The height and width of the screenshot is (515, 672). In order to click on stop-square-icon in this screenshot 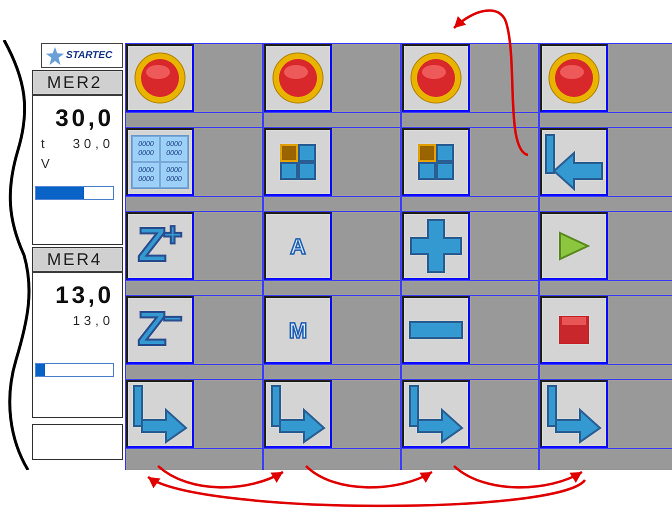, I will do `click(574, 330)`.